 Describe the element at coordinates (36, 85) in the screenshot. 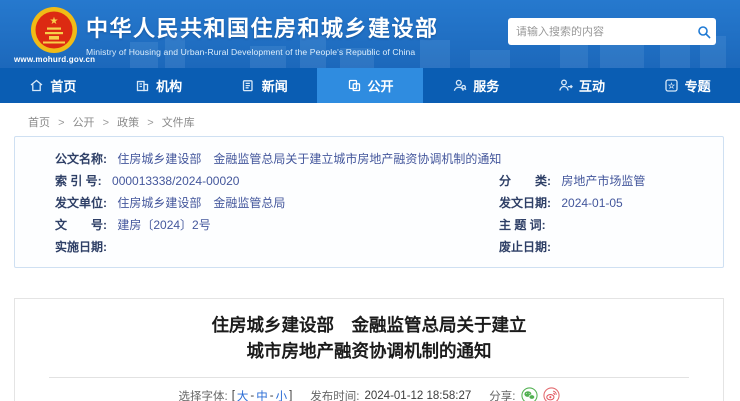

I see `home-icon` at that location.